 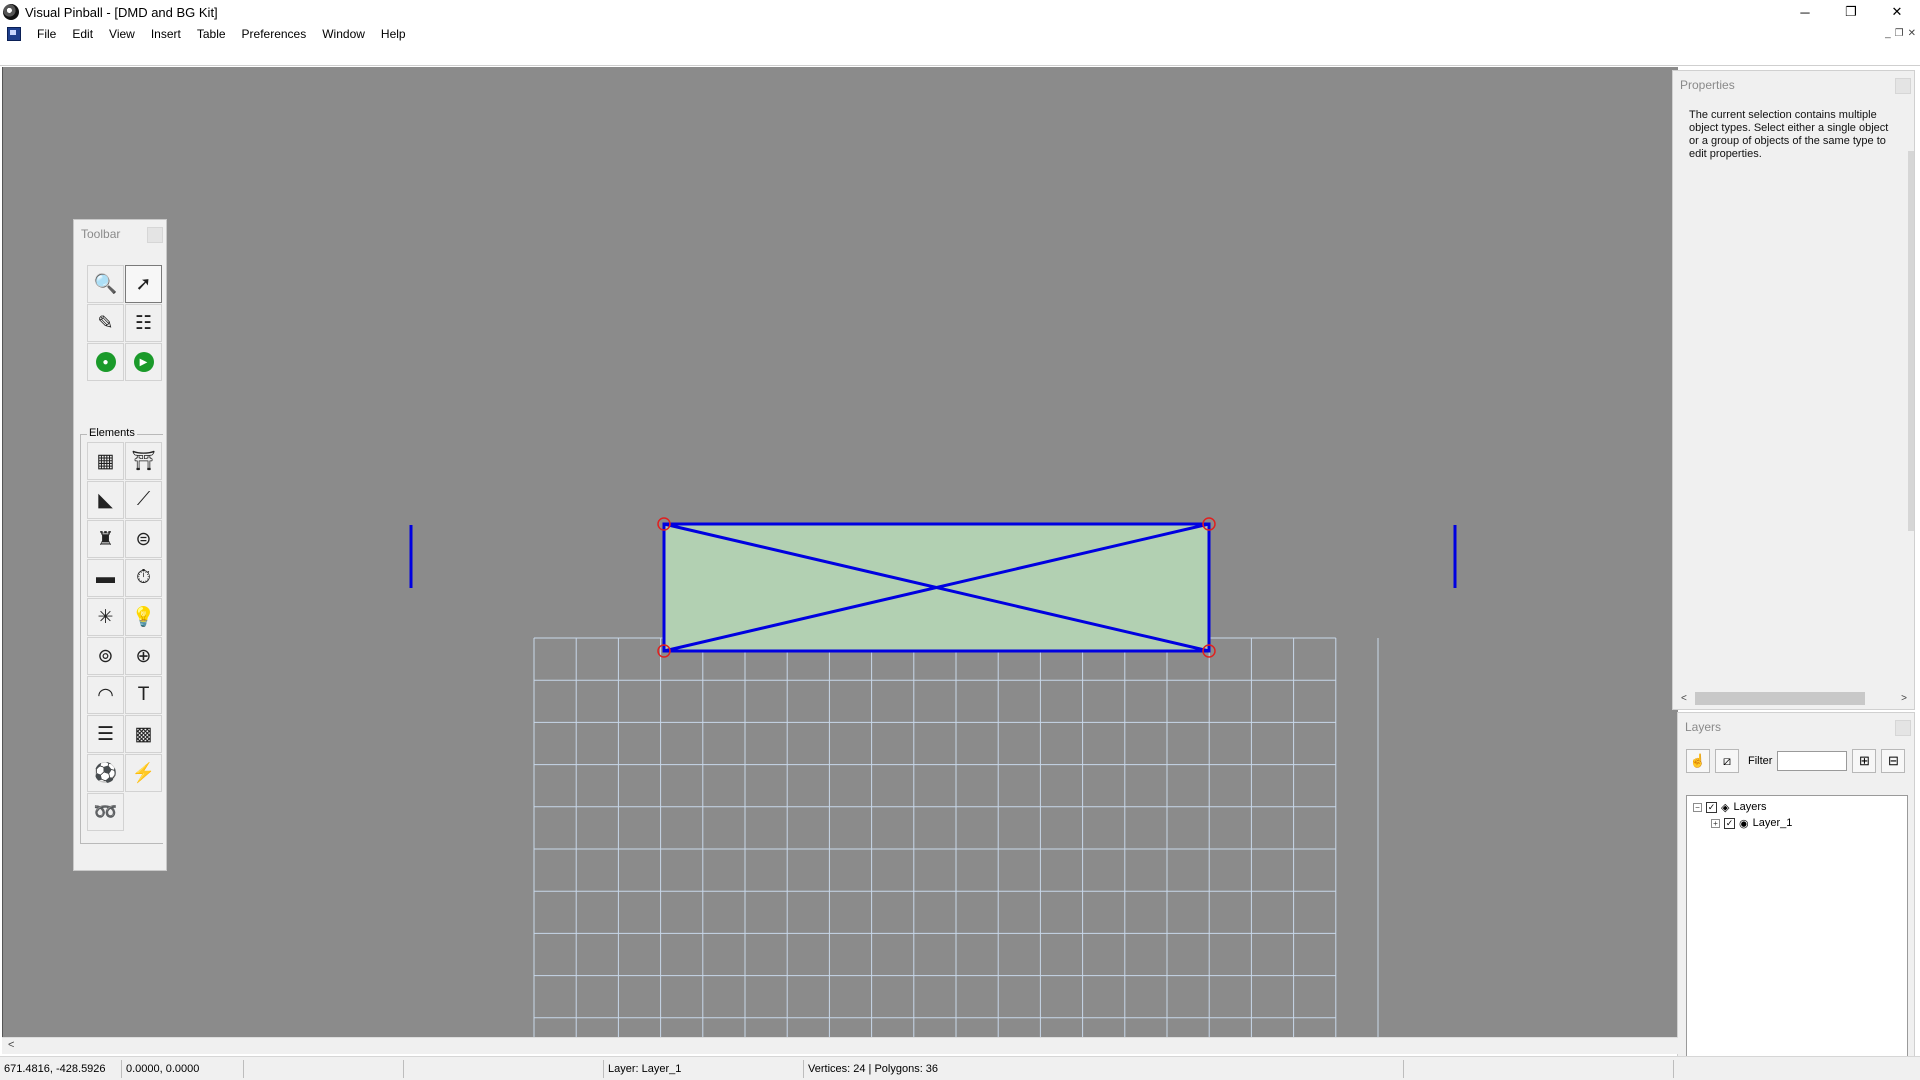 What do you see at coordinates (143, 362) in the screenshot?
I see `play-icon: ▶` at bounding box center [143, 362].